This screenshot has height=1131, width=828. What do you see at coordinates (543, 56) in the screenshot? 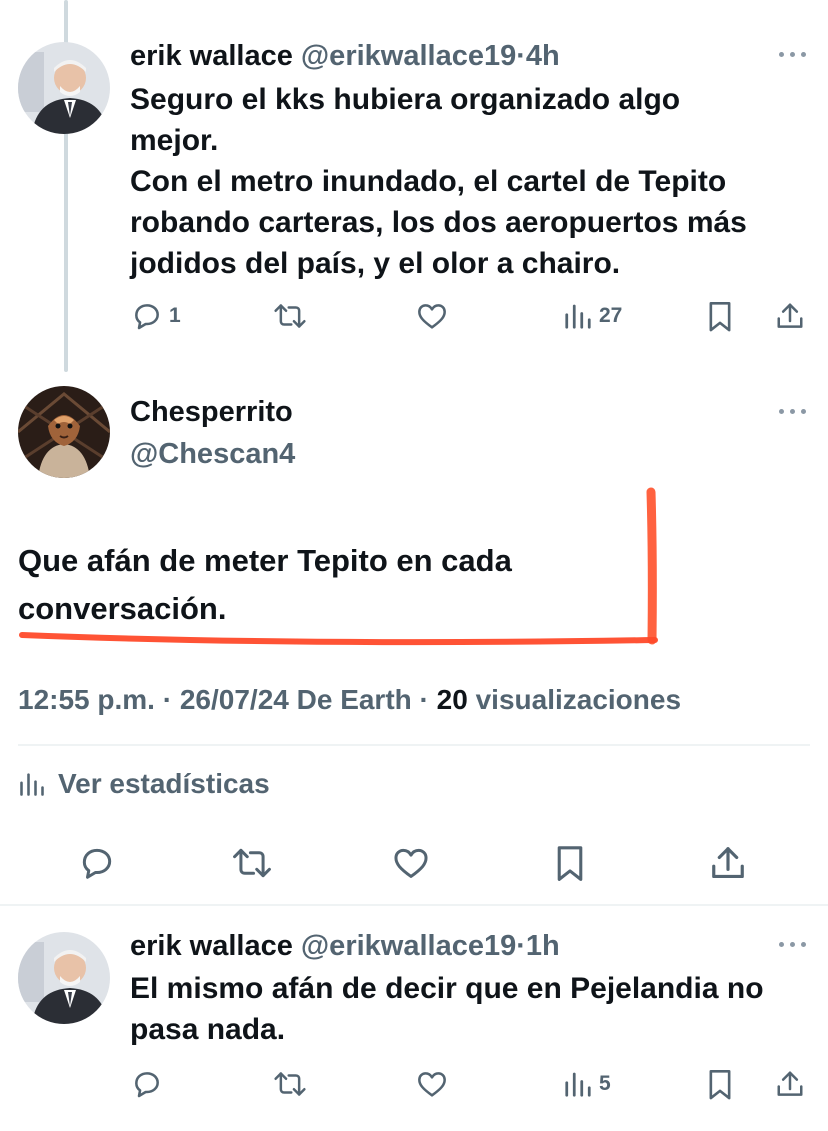
I see `timestamp: 4h` at bounding box center [543, 56].